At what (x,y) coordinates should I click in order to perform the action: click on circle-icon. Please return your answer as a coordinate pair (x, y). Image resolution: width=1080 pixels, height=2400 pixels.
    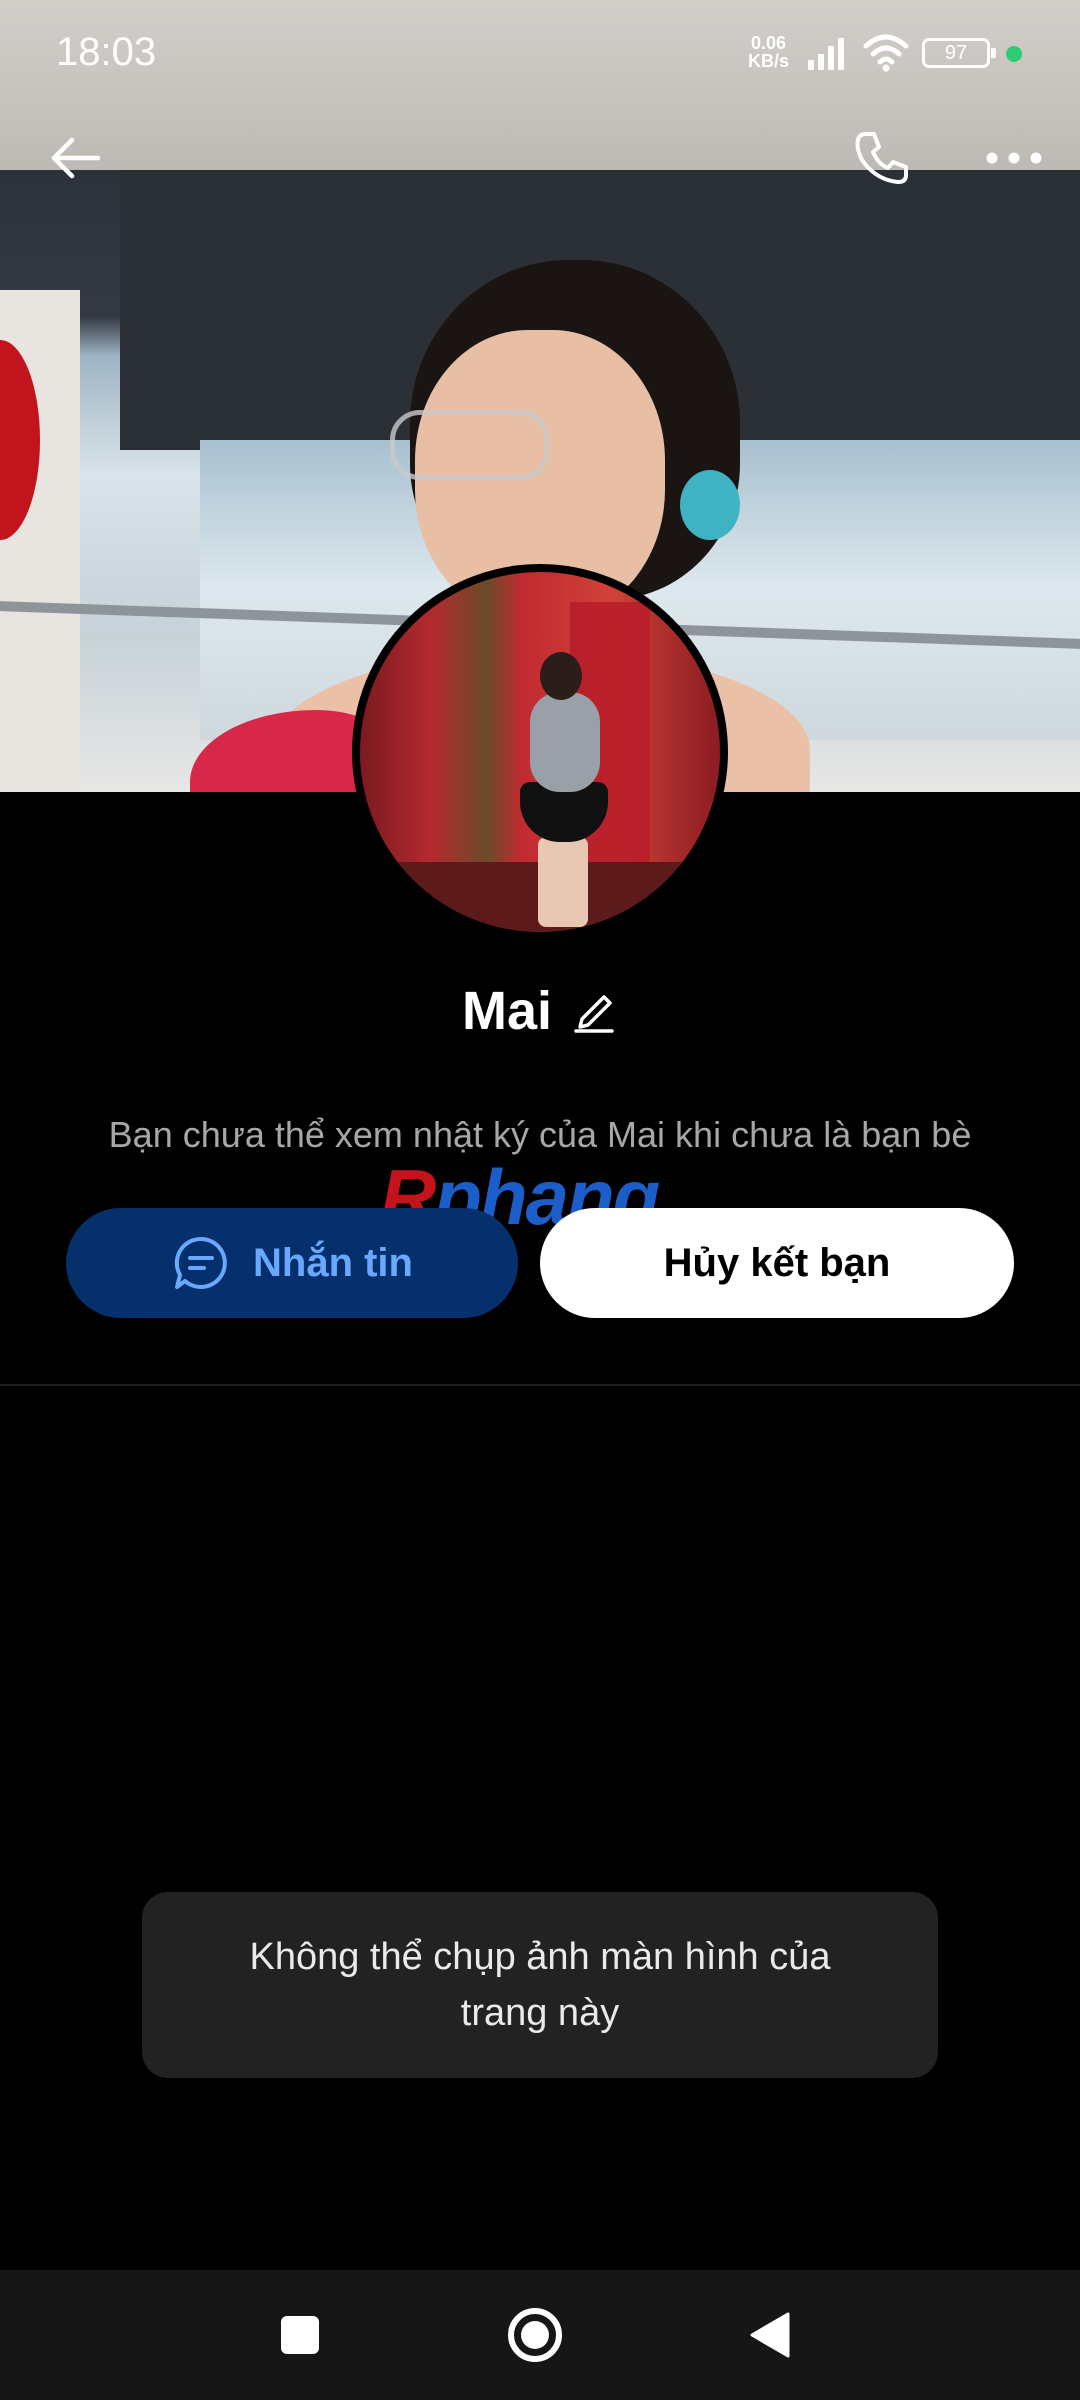
    Looking at the image, I should click on (535, 2335).